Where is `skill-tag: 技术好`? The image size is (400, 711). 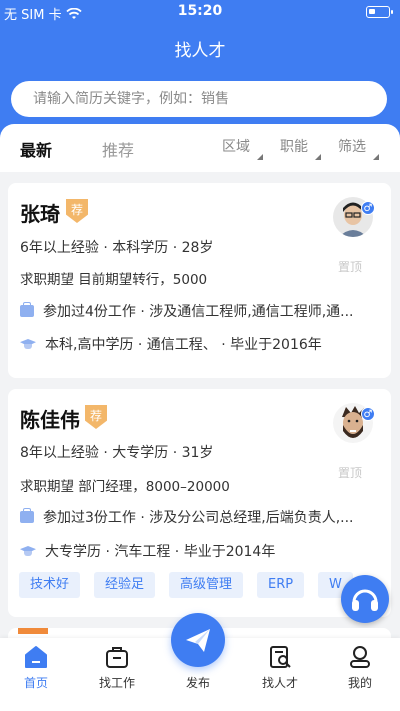 skill-tag: 技术好 is located at coordinates (50, 585).